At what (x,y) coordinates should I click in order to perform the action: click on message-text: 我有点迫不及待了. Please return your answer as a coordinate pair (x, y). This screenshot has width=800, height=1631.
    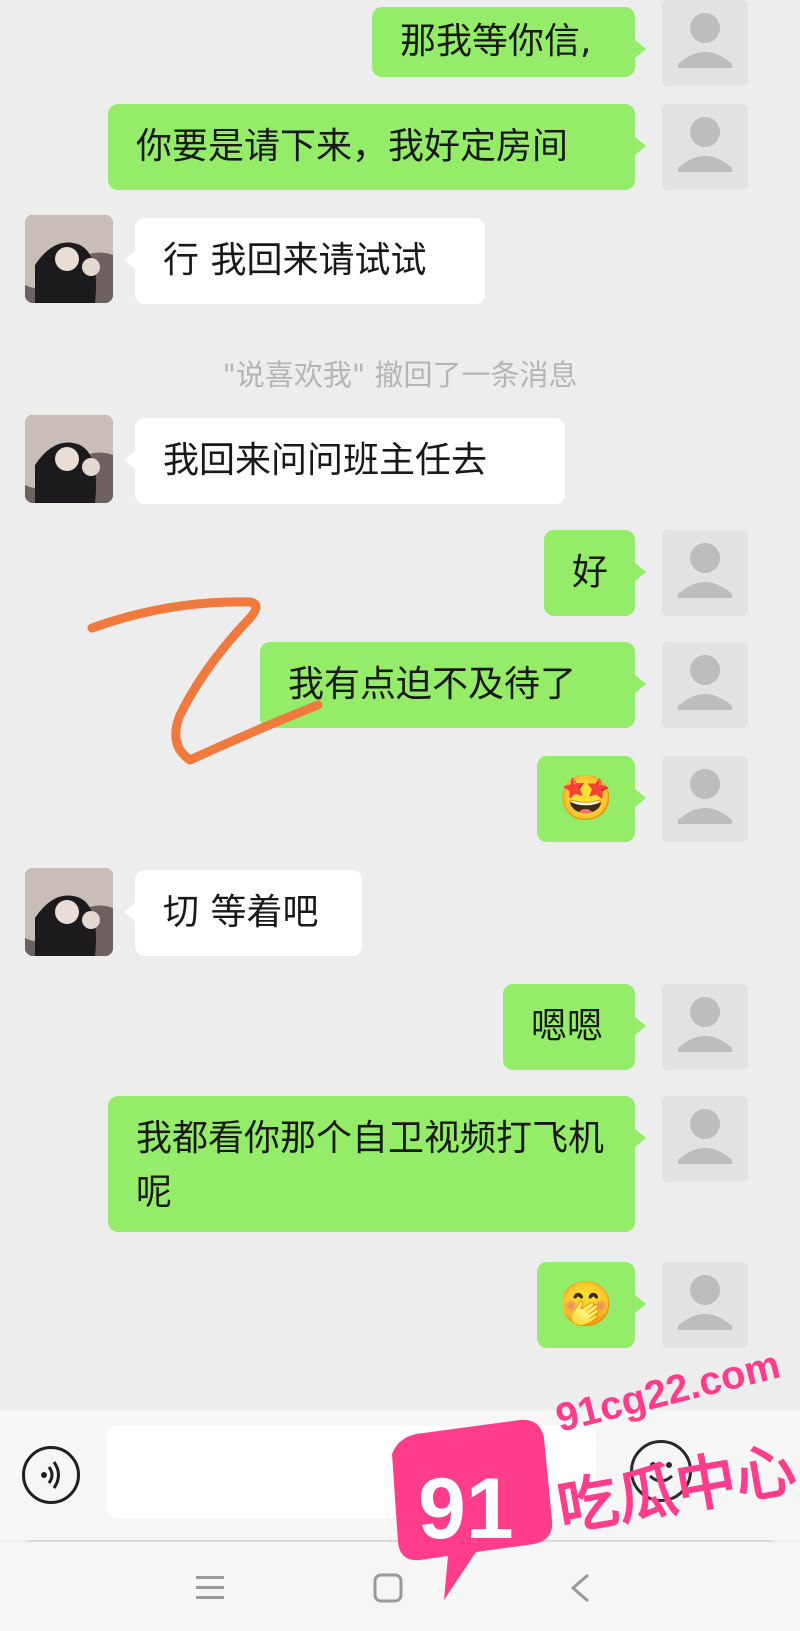
    Looking at the image, I should click on (432, 684).